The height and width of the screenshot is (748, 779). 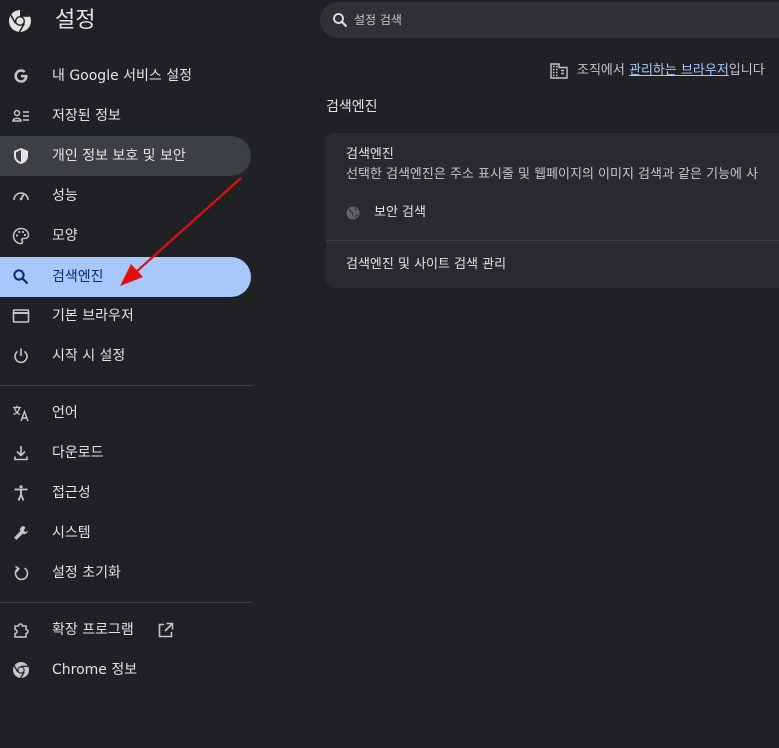 What do you see at coordinates (21, 316) in the screenshot?
I see `browser-window-icon` at bounding box center [21, 316].